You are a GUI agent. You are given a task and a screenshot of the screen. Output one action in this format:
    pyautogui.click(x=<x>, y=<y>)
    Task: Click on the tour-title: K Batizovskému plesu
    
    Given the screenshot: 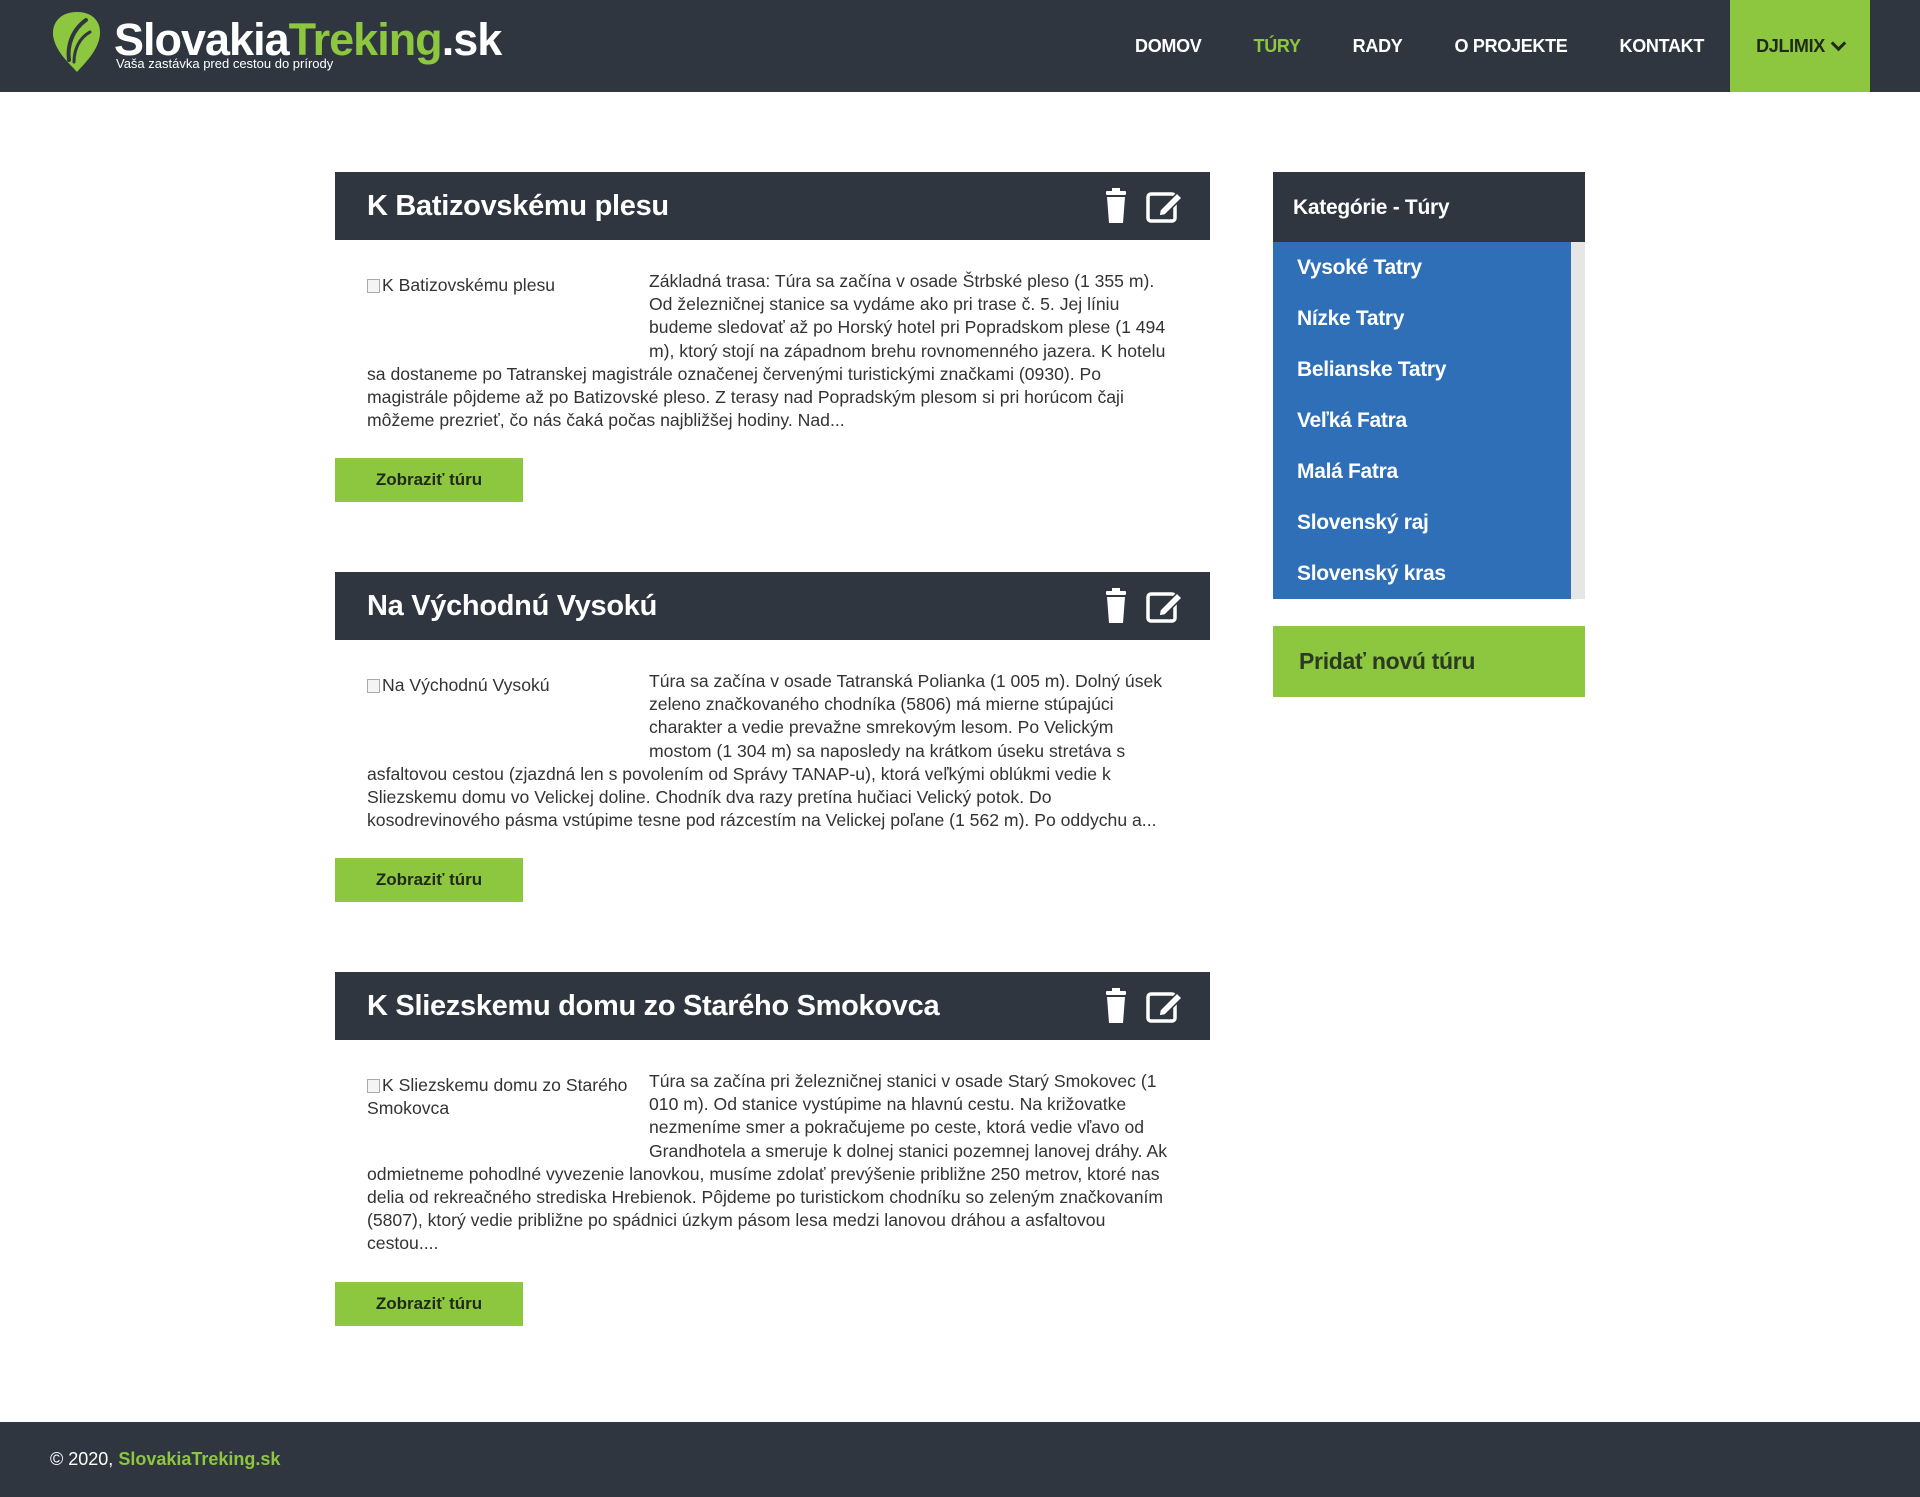 What is the action you would take?
    pyautogui.click(x=518, y=206)
    